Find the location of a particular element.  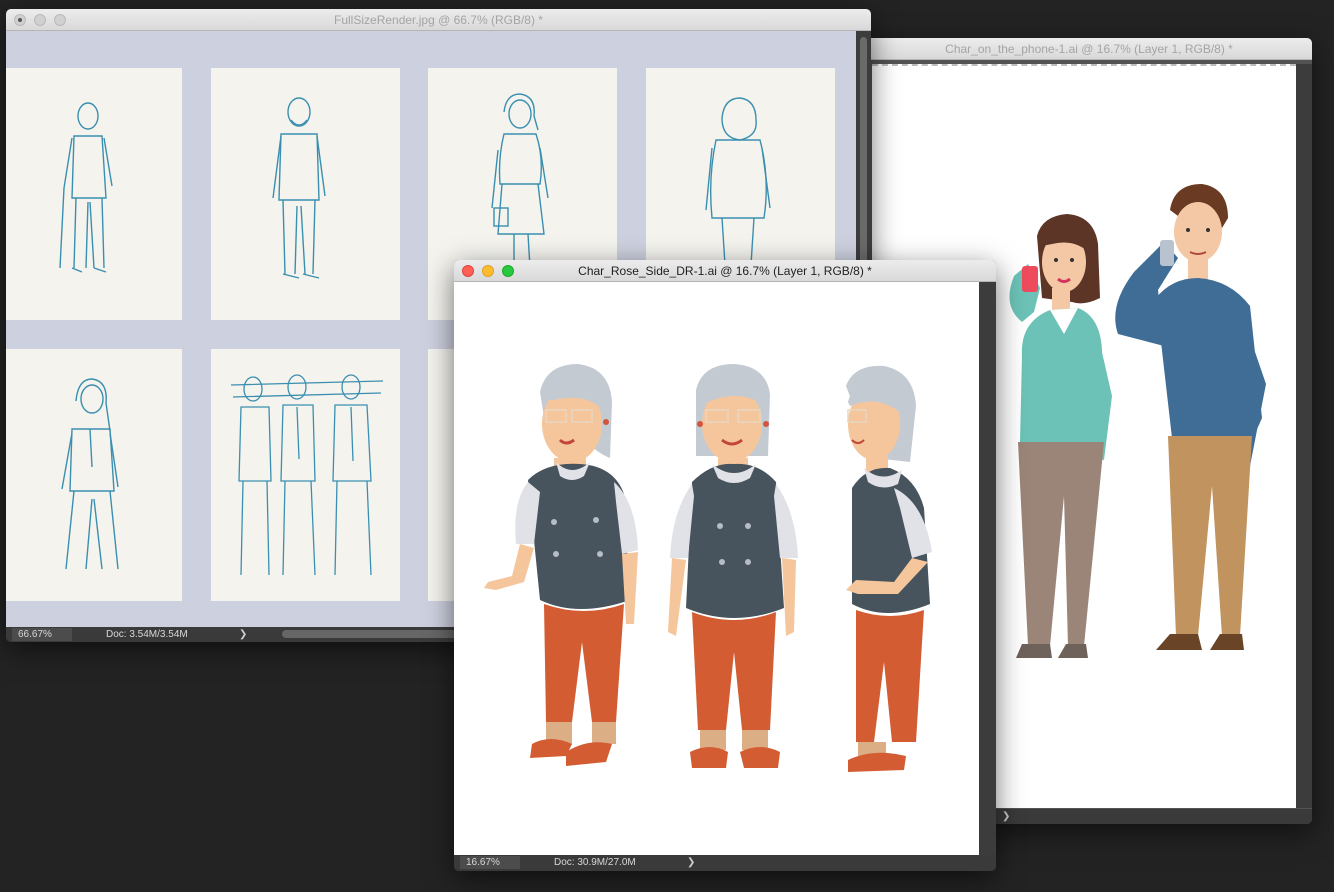

sketch-card-old-man is located at coordinates (94, 194).